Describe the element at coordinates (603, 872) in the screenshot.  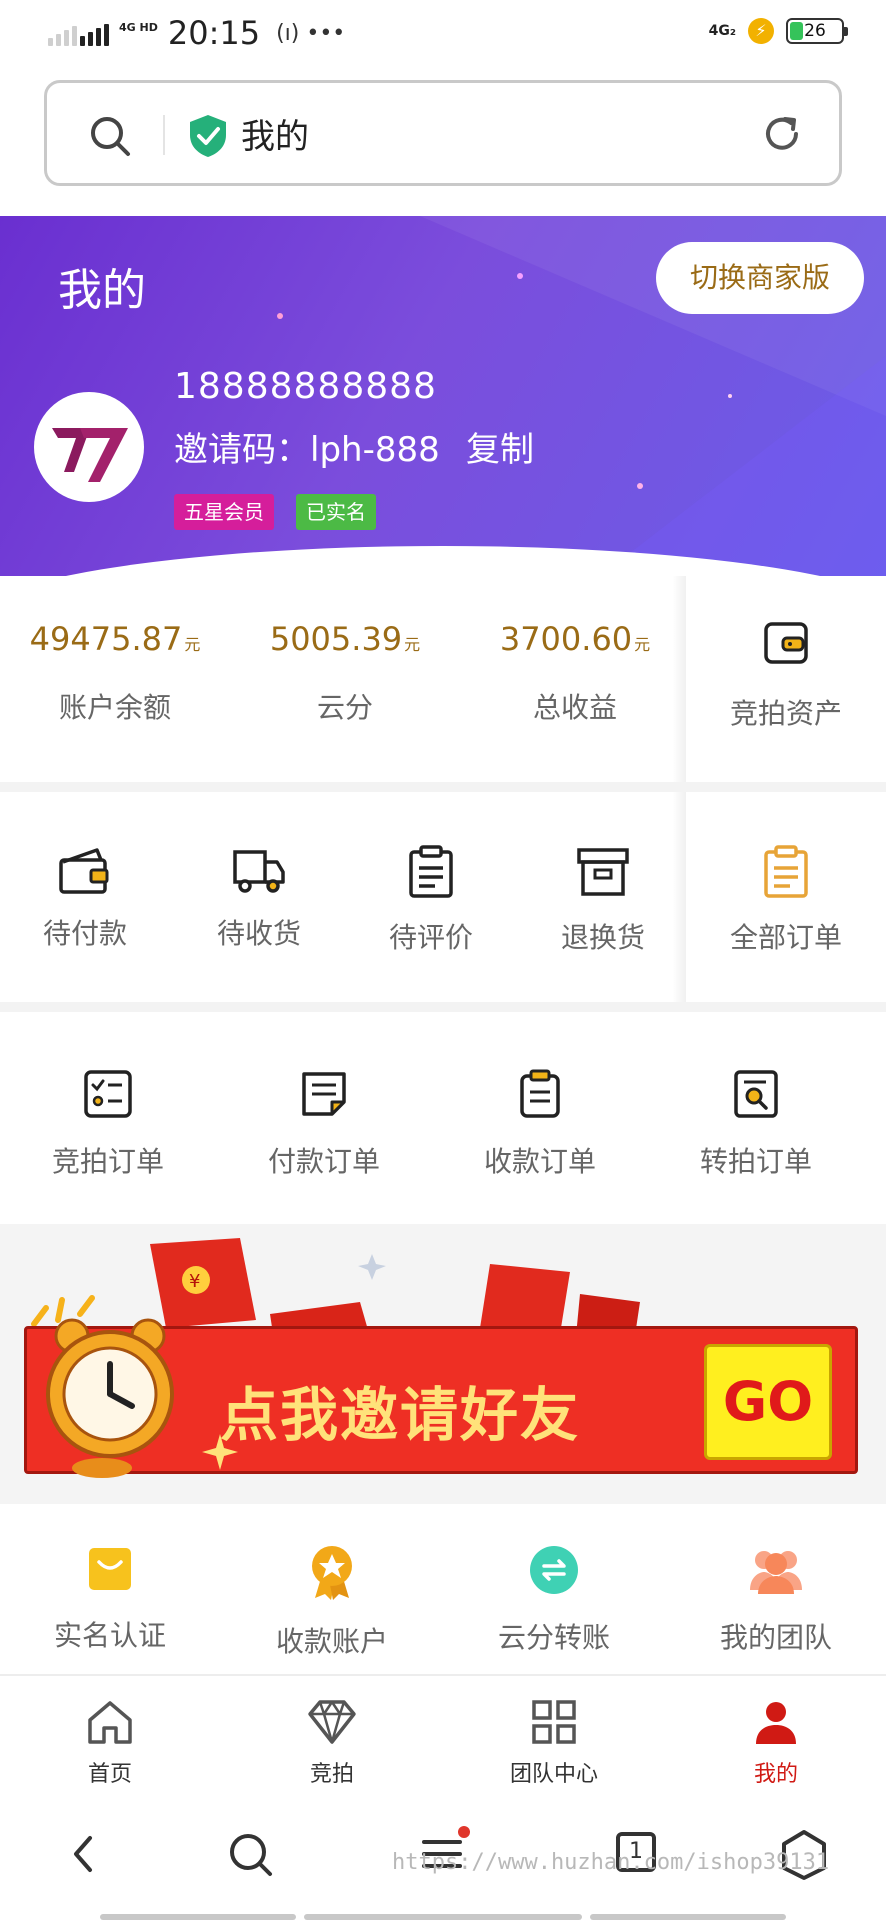
I see `archive-box-icon` at that location.